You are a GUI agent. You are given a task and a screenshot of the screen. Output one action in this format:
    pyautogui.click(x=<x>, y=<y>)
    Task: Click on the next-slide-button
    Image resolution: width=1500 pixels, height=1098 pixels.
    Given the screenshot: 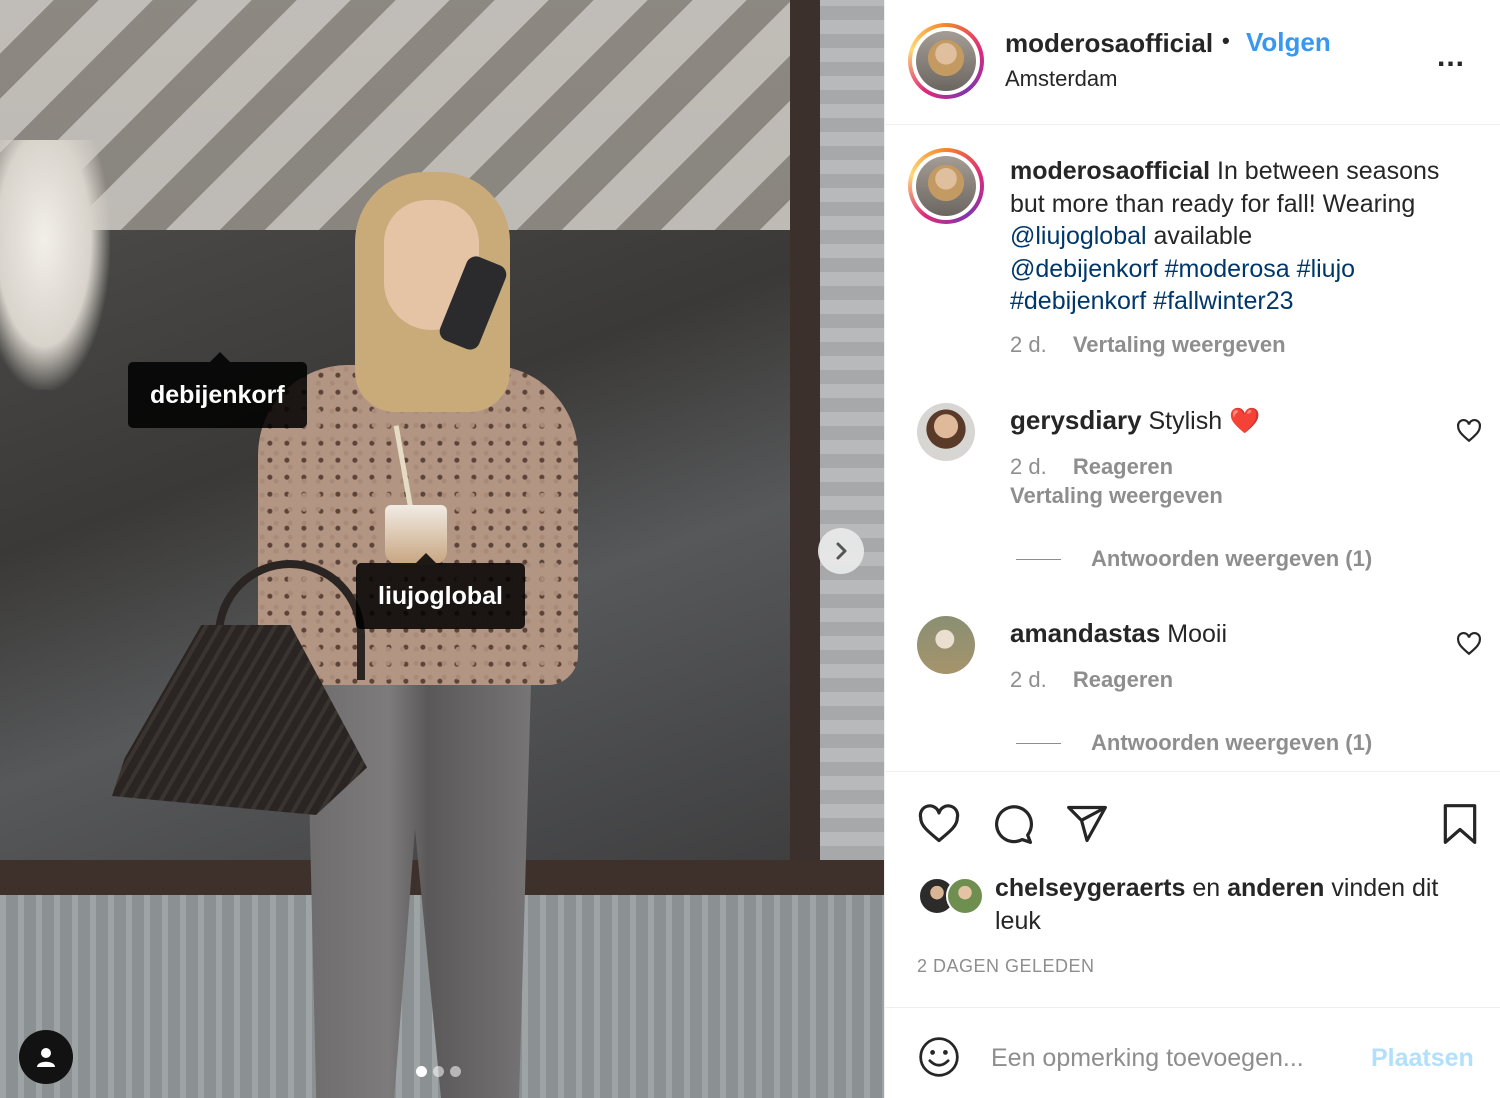 What is the action you would take?
    pyautogui.click(x=841, y=551)
    